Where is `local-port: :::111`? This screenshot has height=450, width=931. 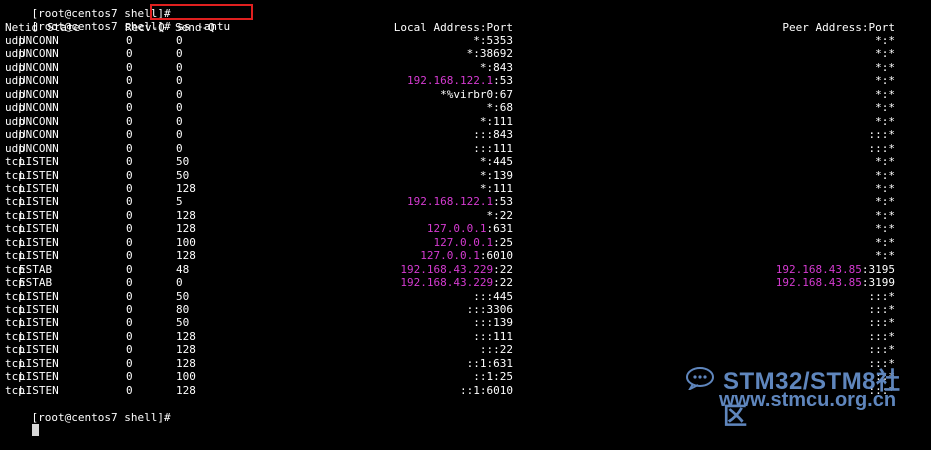
local-port: :::111 is located at coordinates (493, 336).